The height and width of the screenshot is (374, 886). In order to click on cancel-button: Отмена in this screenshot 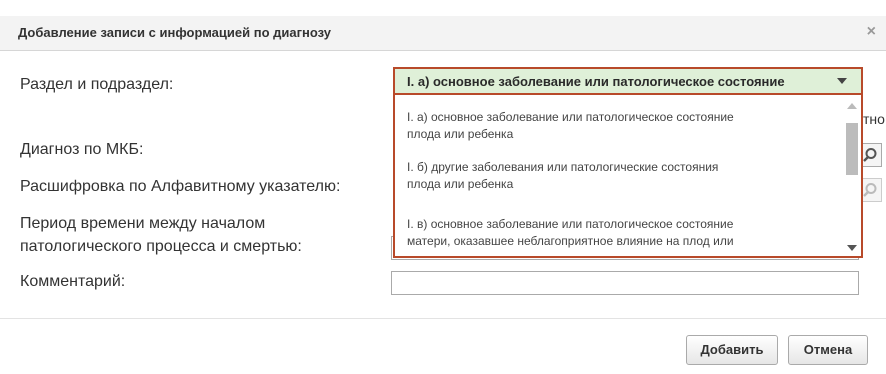, I will do `click(828, 350)`.